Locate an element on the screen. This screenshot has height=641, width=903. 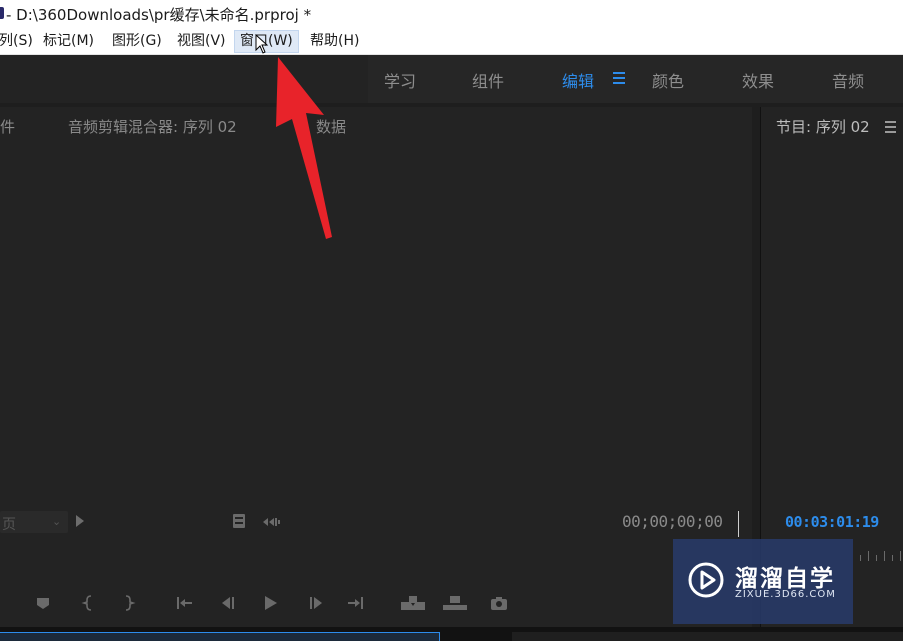
drag-audio-icon is located at coordinates (272, 522).